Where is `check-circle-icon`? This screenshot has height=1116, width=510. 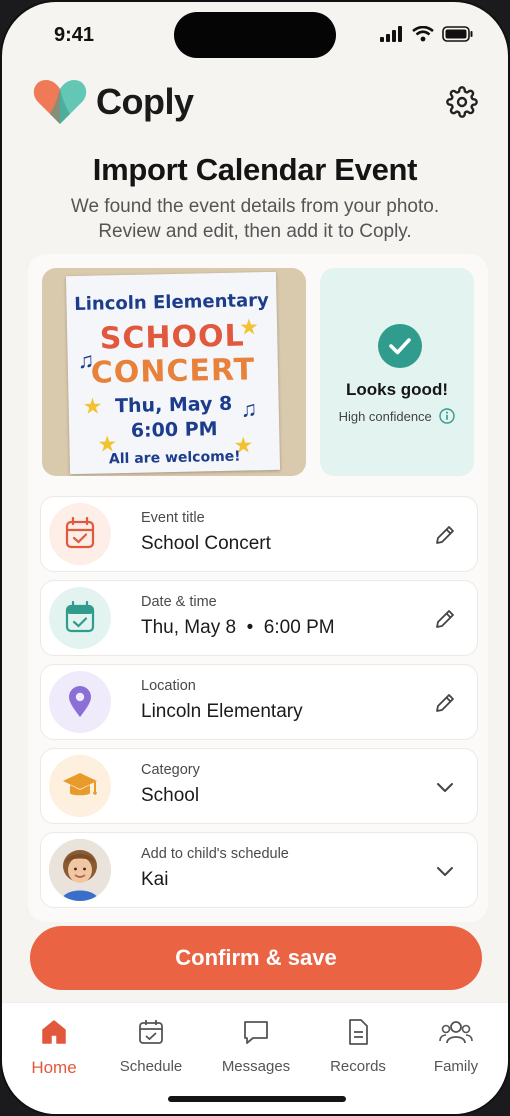
check-circle-icon is located at coordinates (400, 346).